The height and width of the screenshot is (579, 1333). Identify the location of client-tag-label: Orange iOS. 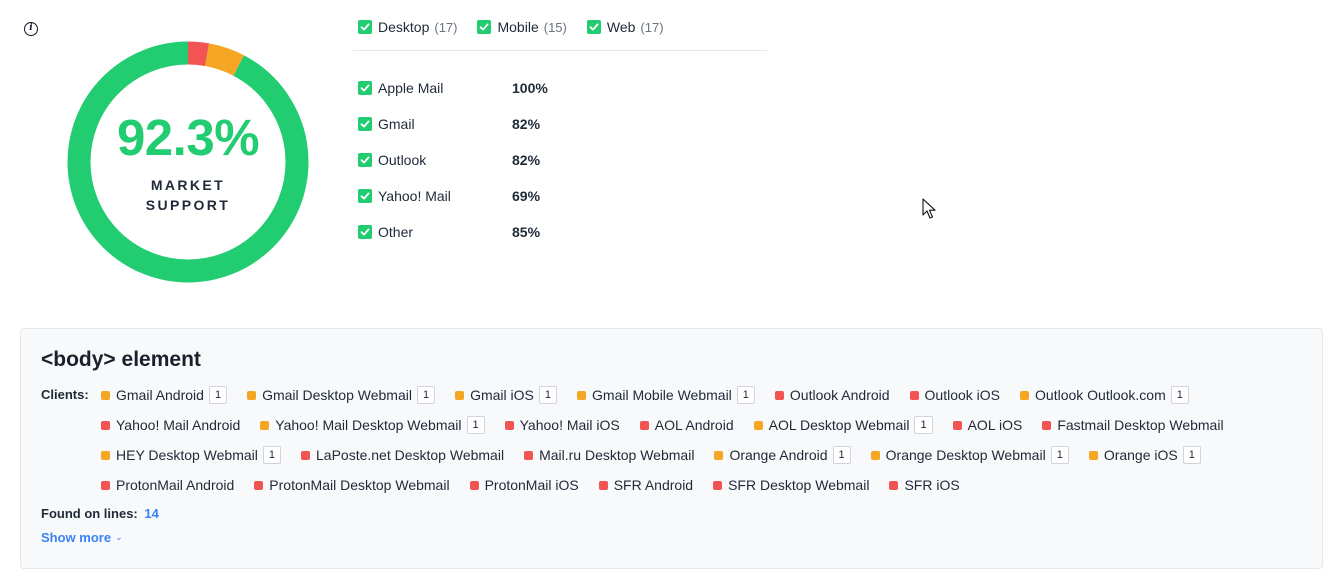
(1140, 455).